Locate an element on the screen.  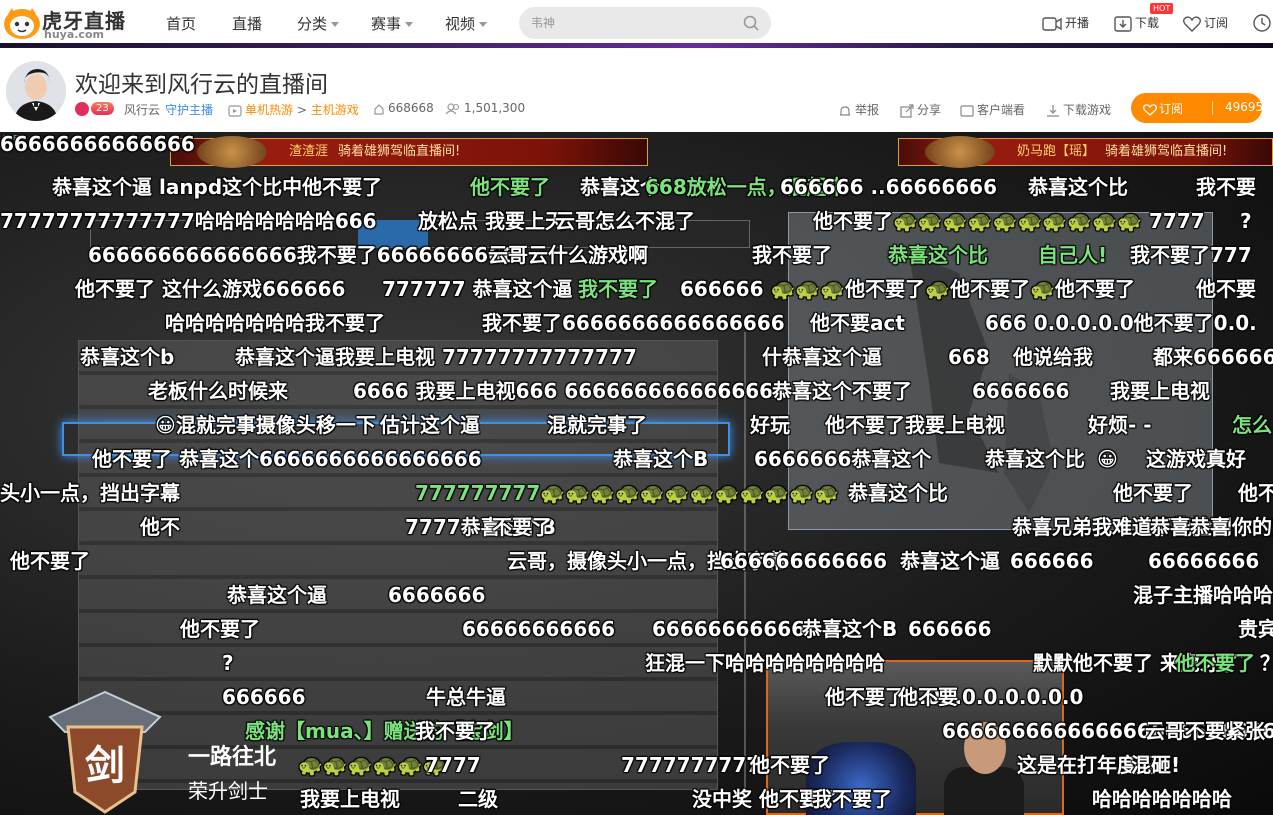
banner-user-name: 渣渣涯 is located at coordinates (309, 151).